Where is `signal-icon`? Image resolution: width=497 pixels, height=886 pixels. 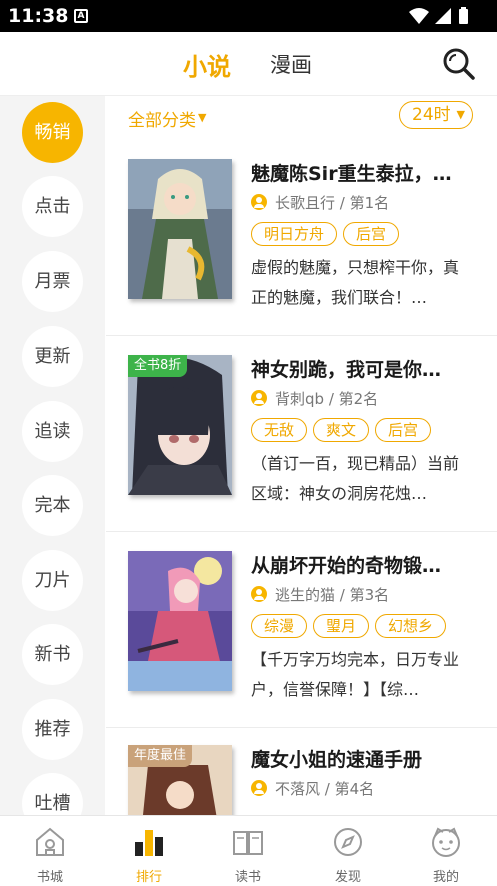
signal-icon is located at coordinates (443, 16).